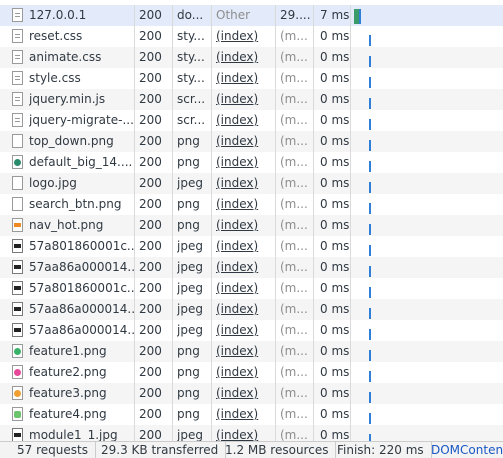 The width and height of the screenshot is (503, 458). Describe the element at coordinates (53, 450) in the screenshot. I see `request-count: 57 requests` at that location.